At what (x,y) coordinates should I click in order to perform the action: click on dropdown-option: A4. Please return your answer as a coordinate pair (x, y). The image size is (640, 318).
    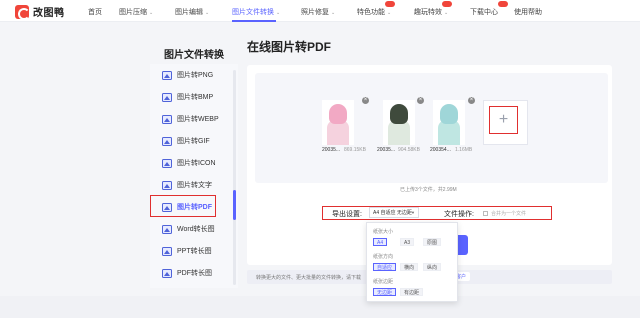
    Looking at the image, I should click on (380, 242).